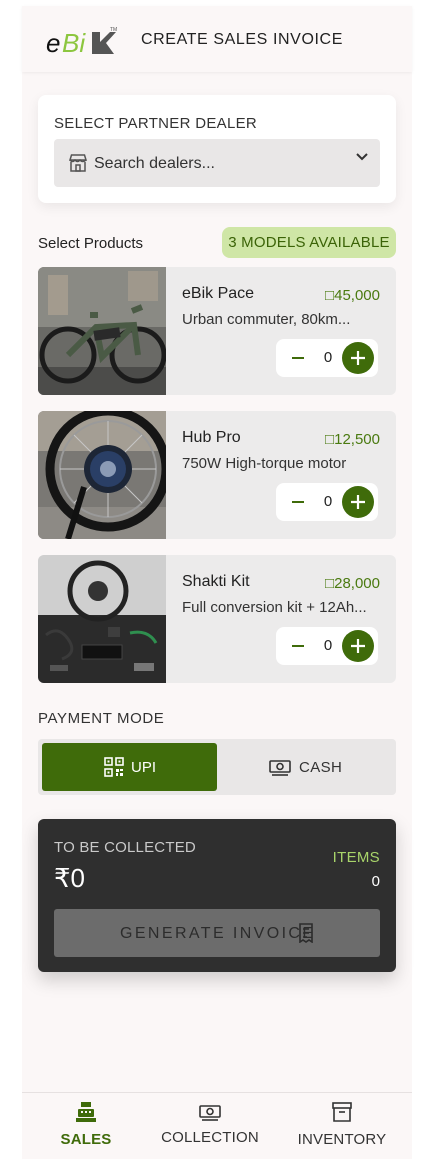  Describe the element at coordinates (321, 767) in the screenshot. I see `cash-label: CASH` at that location.